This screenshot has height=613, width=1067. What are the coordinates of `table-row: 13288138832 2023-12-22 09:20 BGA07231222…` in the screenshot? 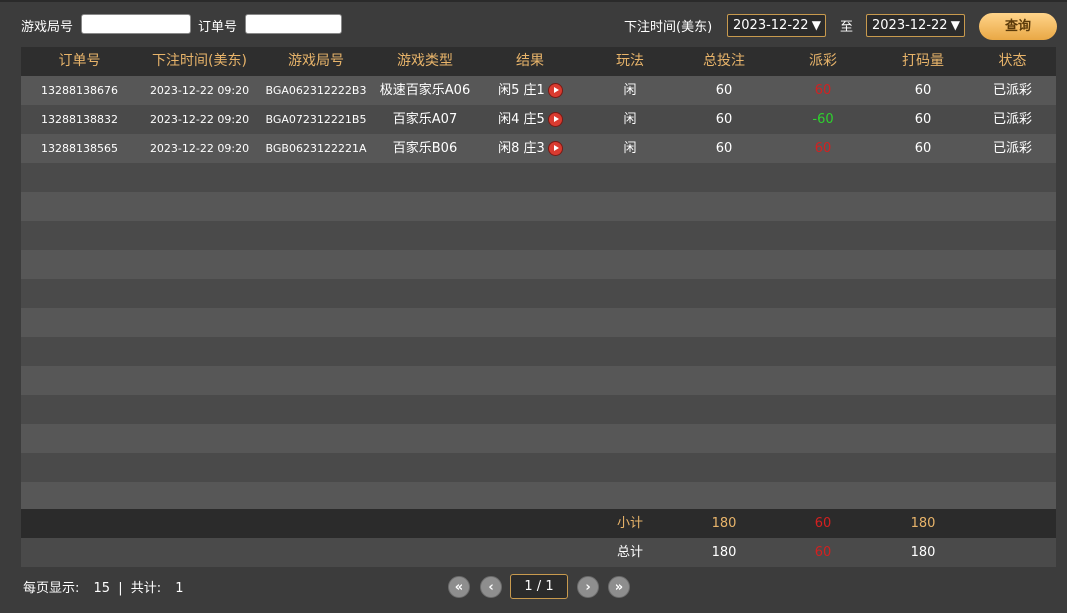 It's located at (538, 119).